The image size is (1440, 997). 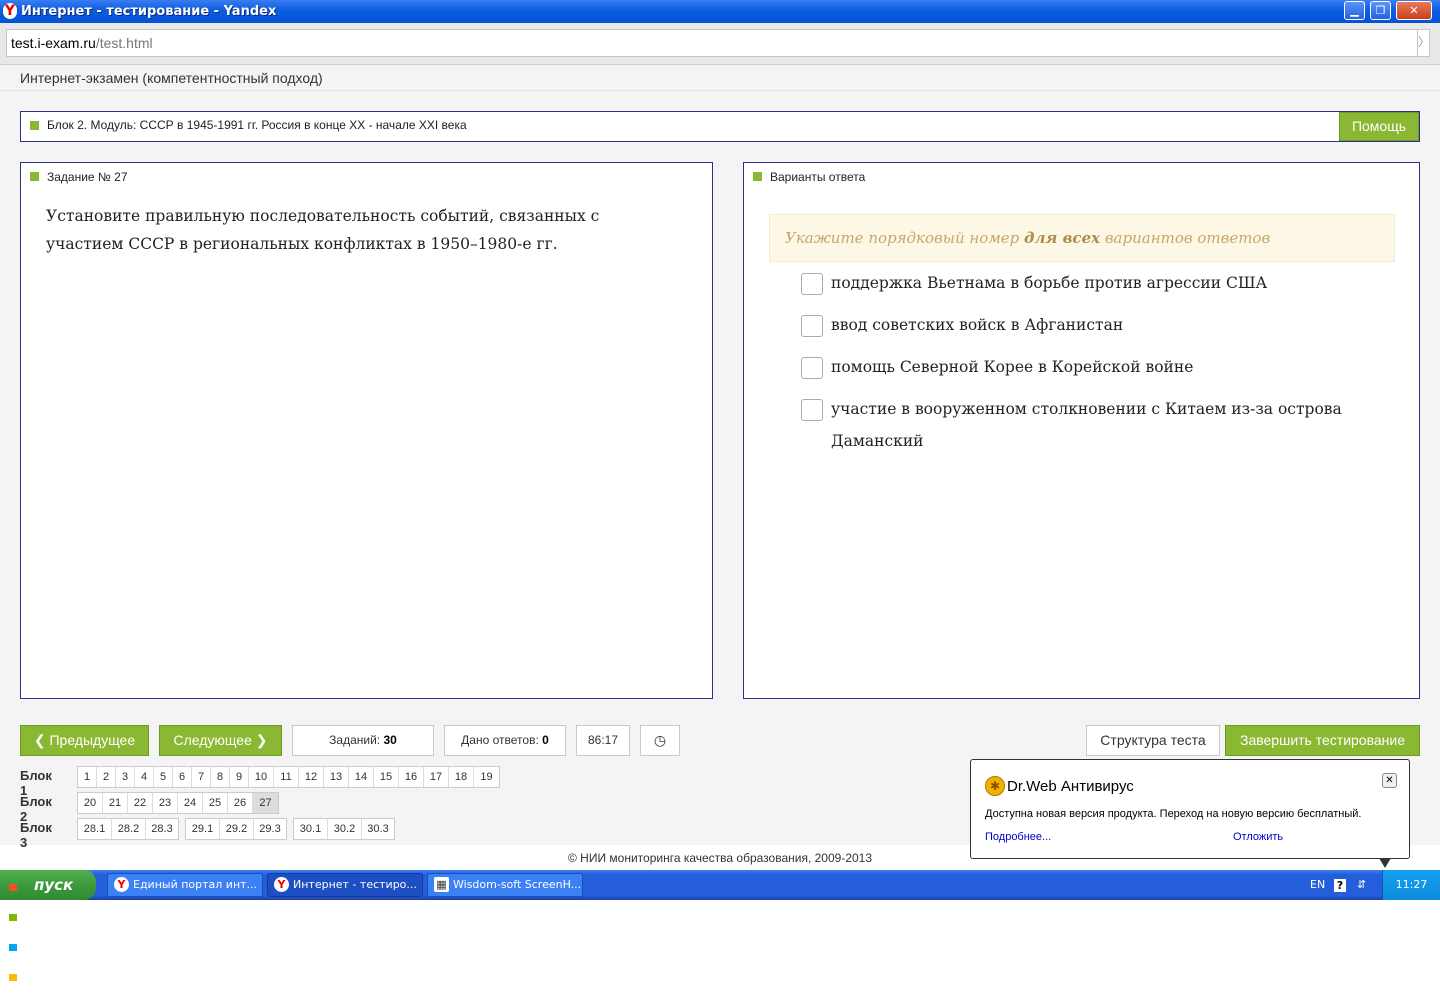 What do you see at coordinates (129, 829) in the screenshot?
I see `task-cell: 28.2` at bounding box center [129, 829].